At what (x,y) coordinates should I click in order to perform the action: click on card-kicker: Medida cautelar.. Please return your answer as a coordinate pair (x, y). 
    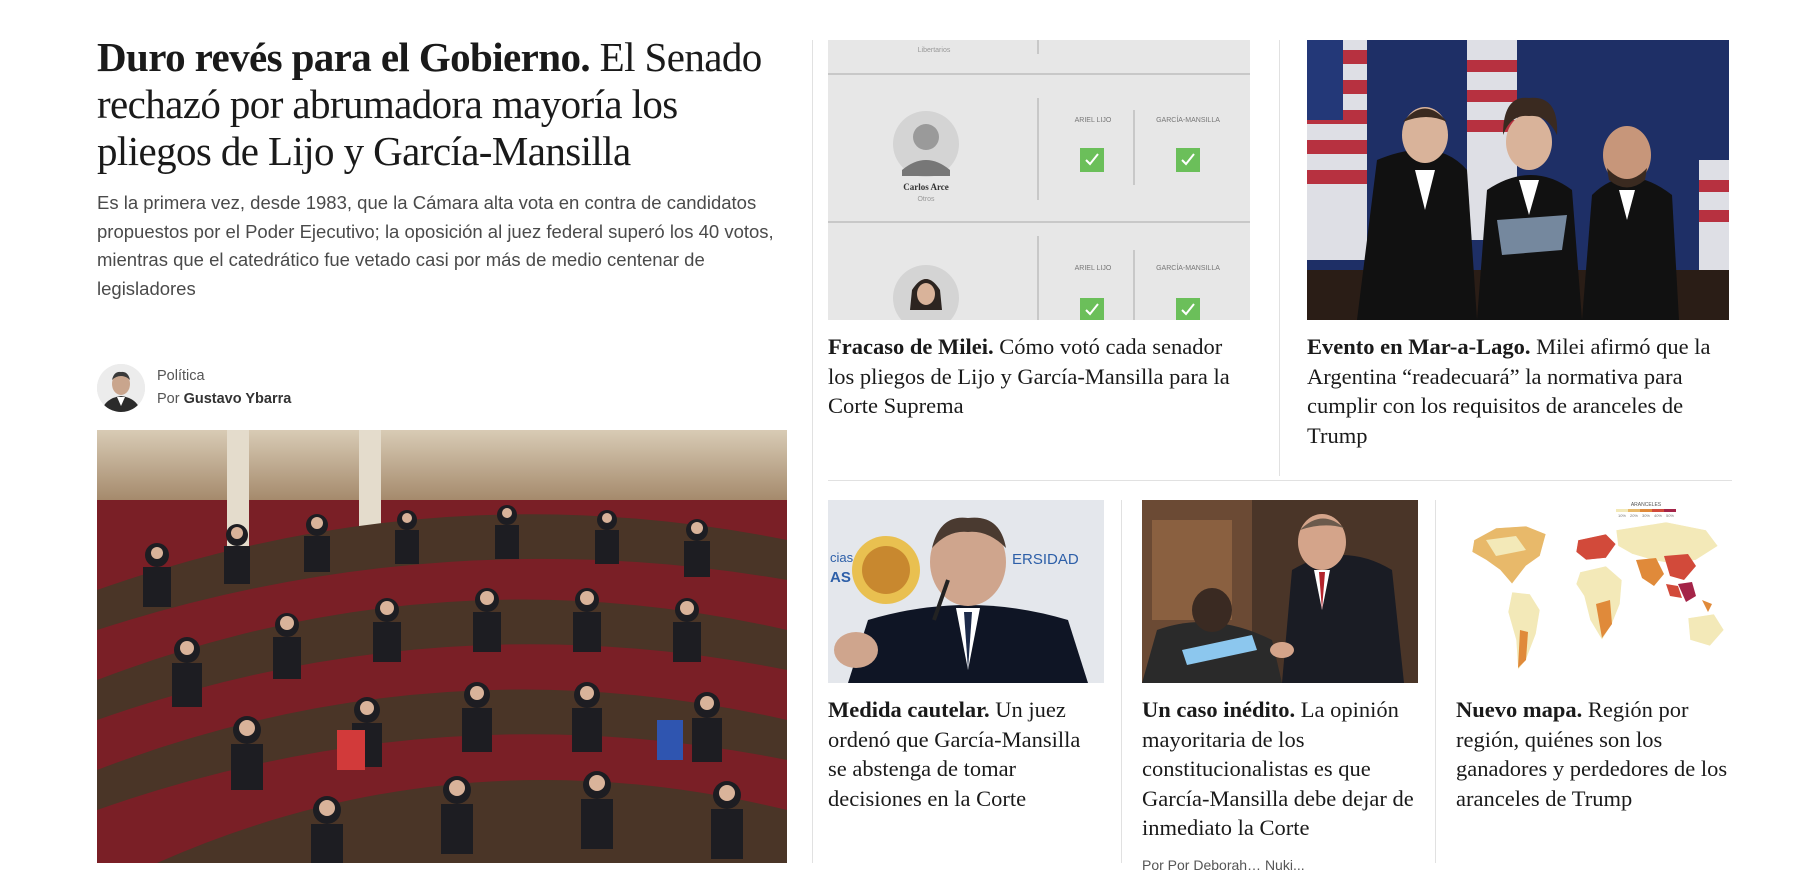
    Looking at the image, I should click on (909, 709).